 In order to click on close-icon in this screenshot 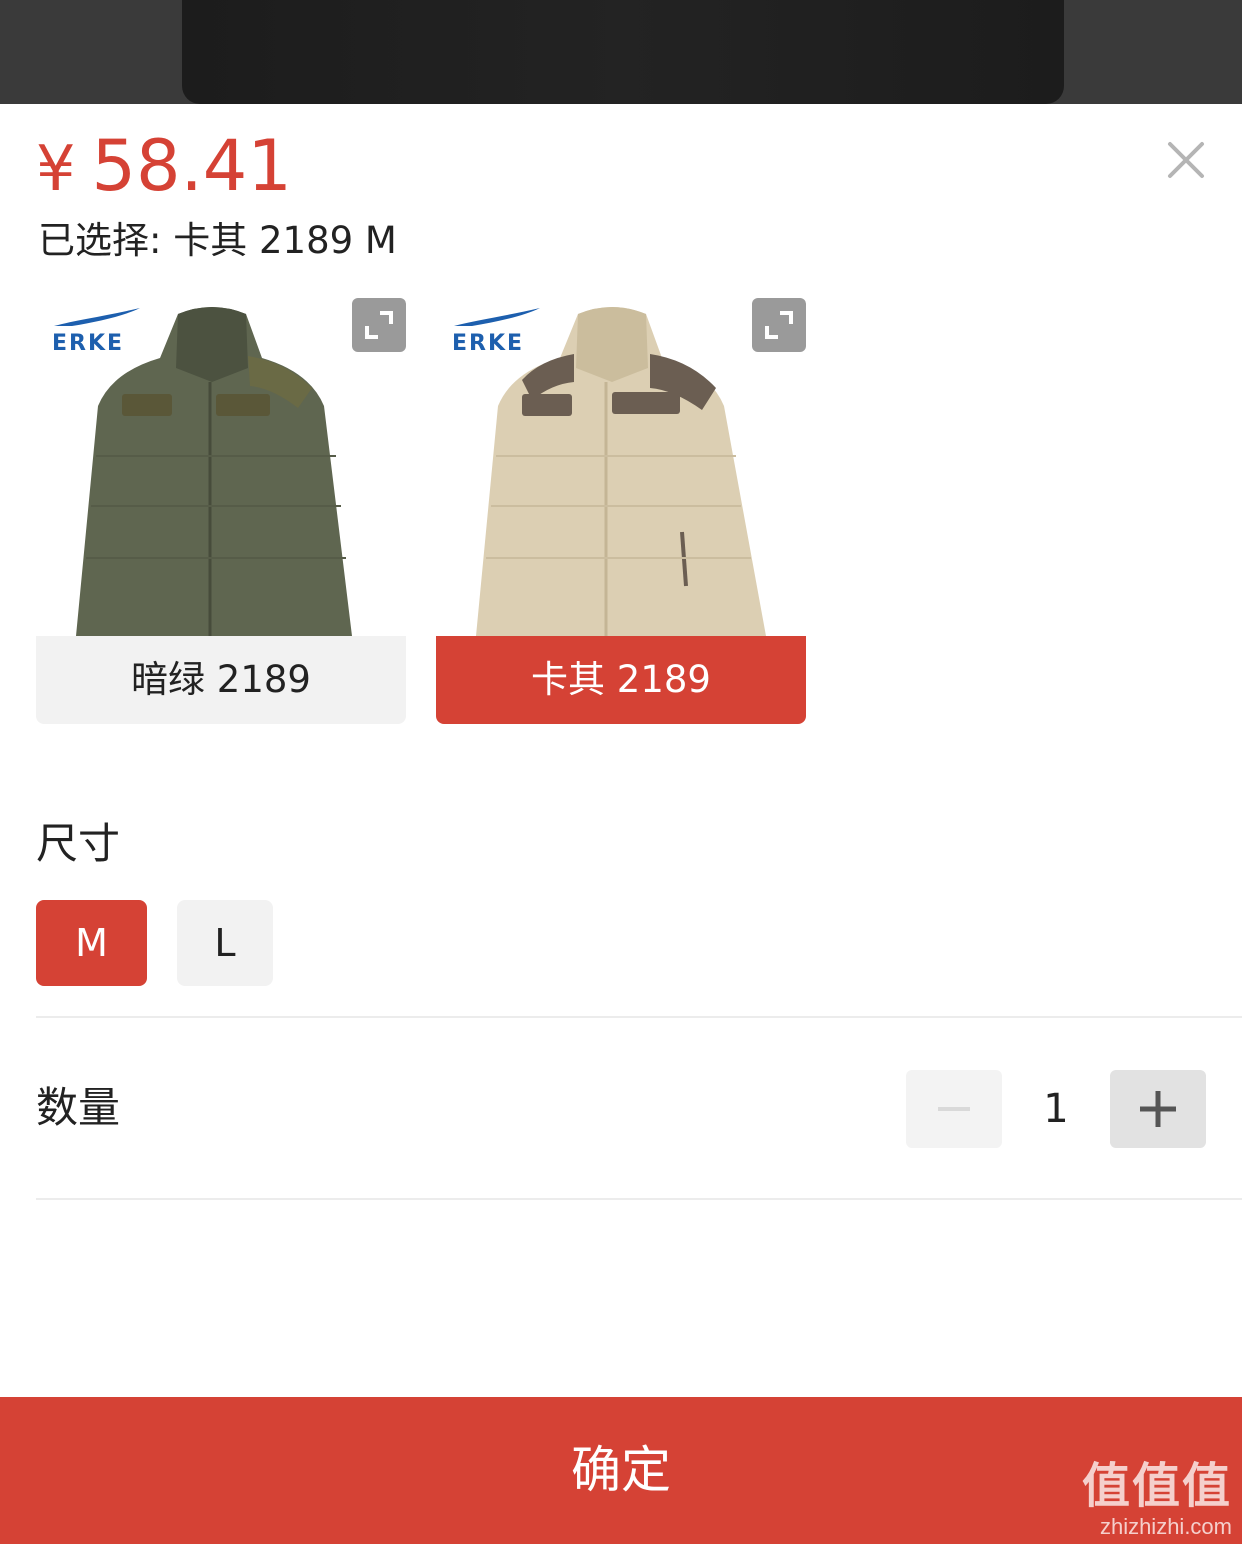, I will do `click(1186, 160)`.